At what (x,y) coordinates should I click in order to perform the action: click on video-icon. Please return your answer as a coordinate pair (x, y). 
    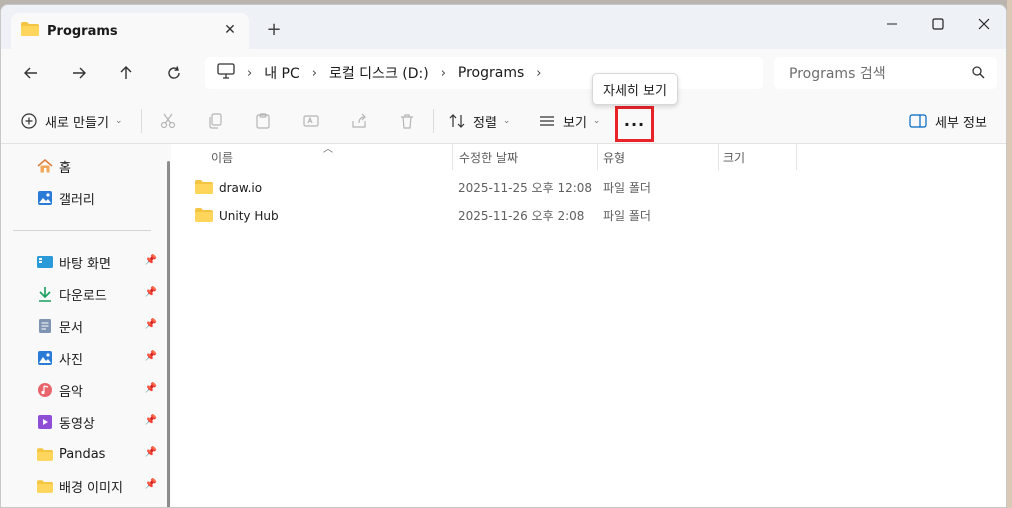
    Looking at the image, I should click on (45, 422).